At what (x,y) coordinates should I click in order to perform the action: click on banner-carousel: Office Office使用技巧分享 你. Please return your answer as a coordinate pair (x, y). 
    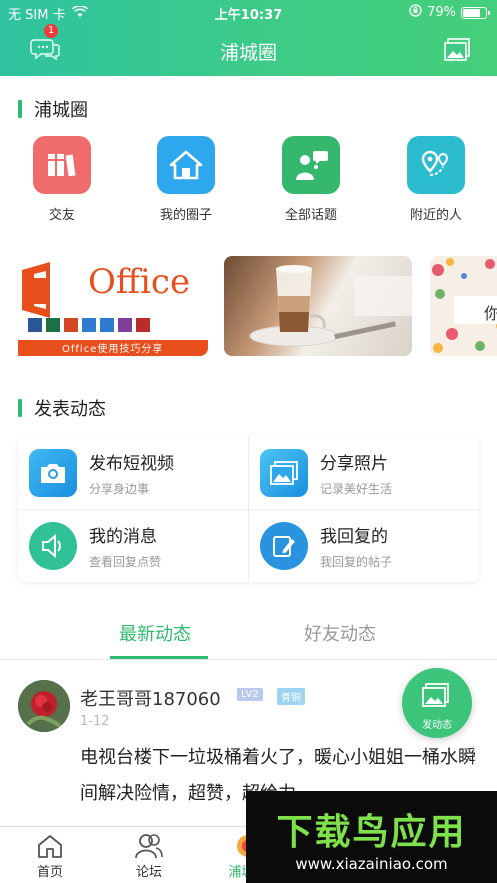
    Looking at the image, I should click on (248, 307).